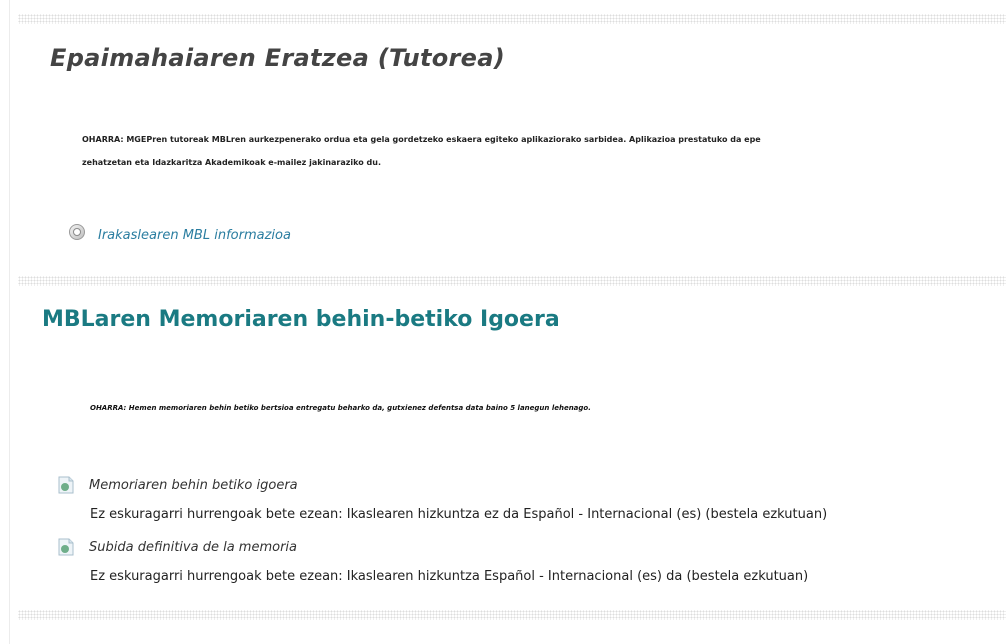 The width and height of the screenshot is (1006, 644). What do you see at coordinates (194, 235) in the screenshot?
I see `teacher-mbl-info-label: Irakaslearen MBL informazioa` at bounding box center [194, 235].